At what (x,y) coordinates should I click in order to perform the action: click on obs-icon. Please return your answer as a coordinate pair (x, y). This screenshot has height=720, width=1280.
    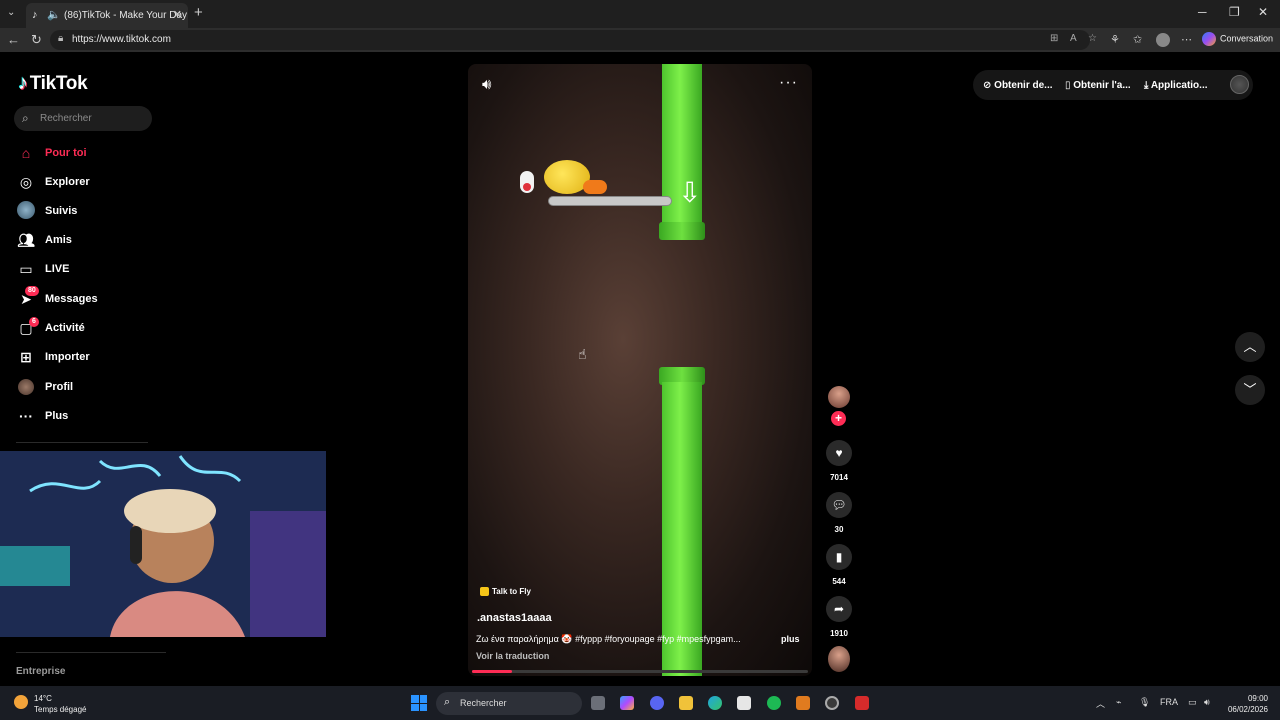
    Looking at the image, I should click on (832, 703).